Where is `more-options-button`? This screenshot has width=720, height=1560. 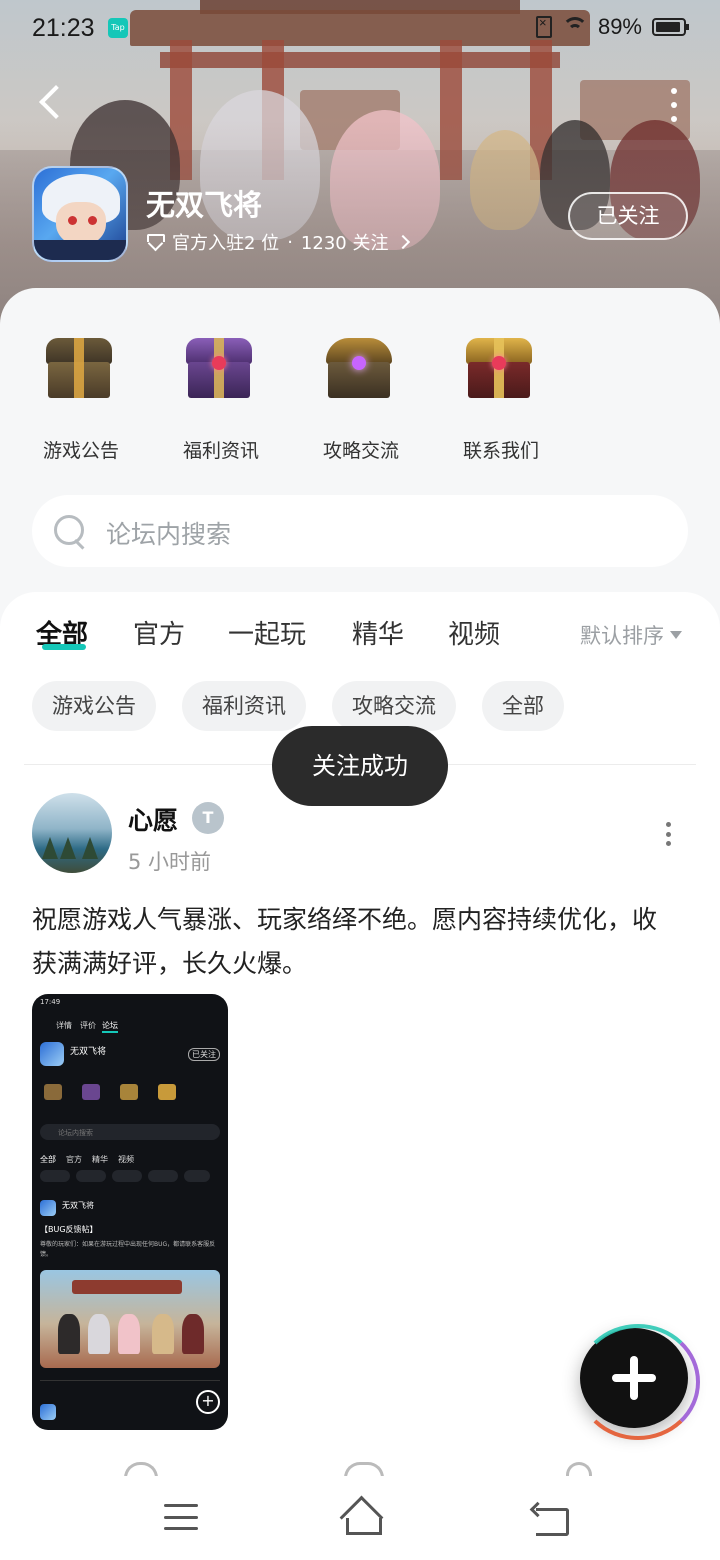 more-options-button is located at coordinates (674, 105).